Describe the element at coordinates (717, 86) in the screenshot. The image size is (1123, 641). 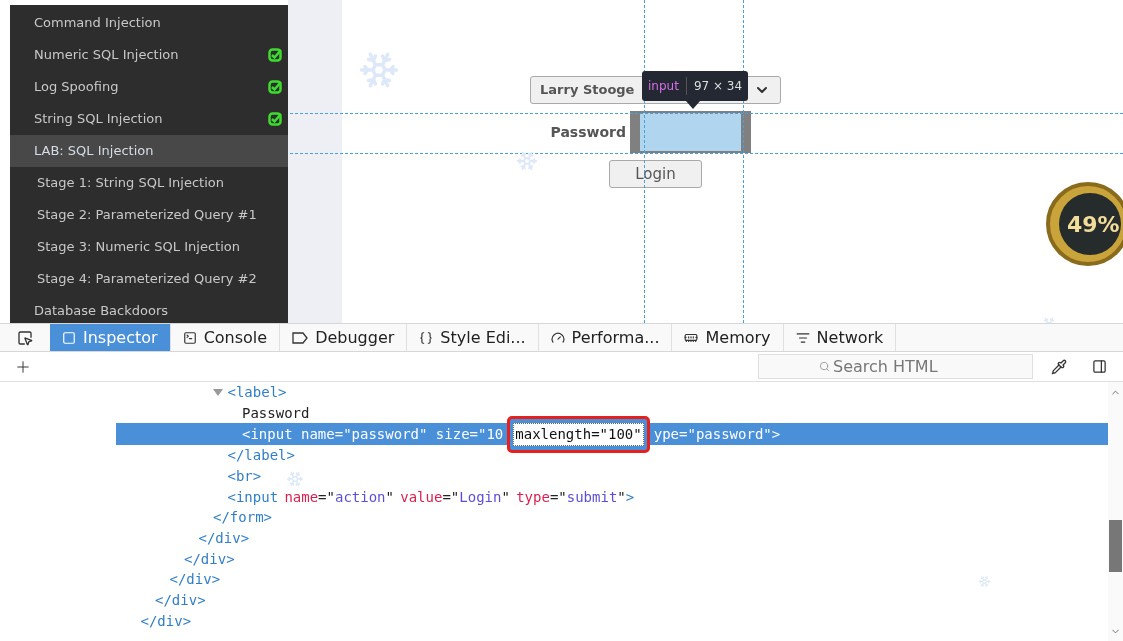
I see `tooltip-size: 97 × 34` at that location.